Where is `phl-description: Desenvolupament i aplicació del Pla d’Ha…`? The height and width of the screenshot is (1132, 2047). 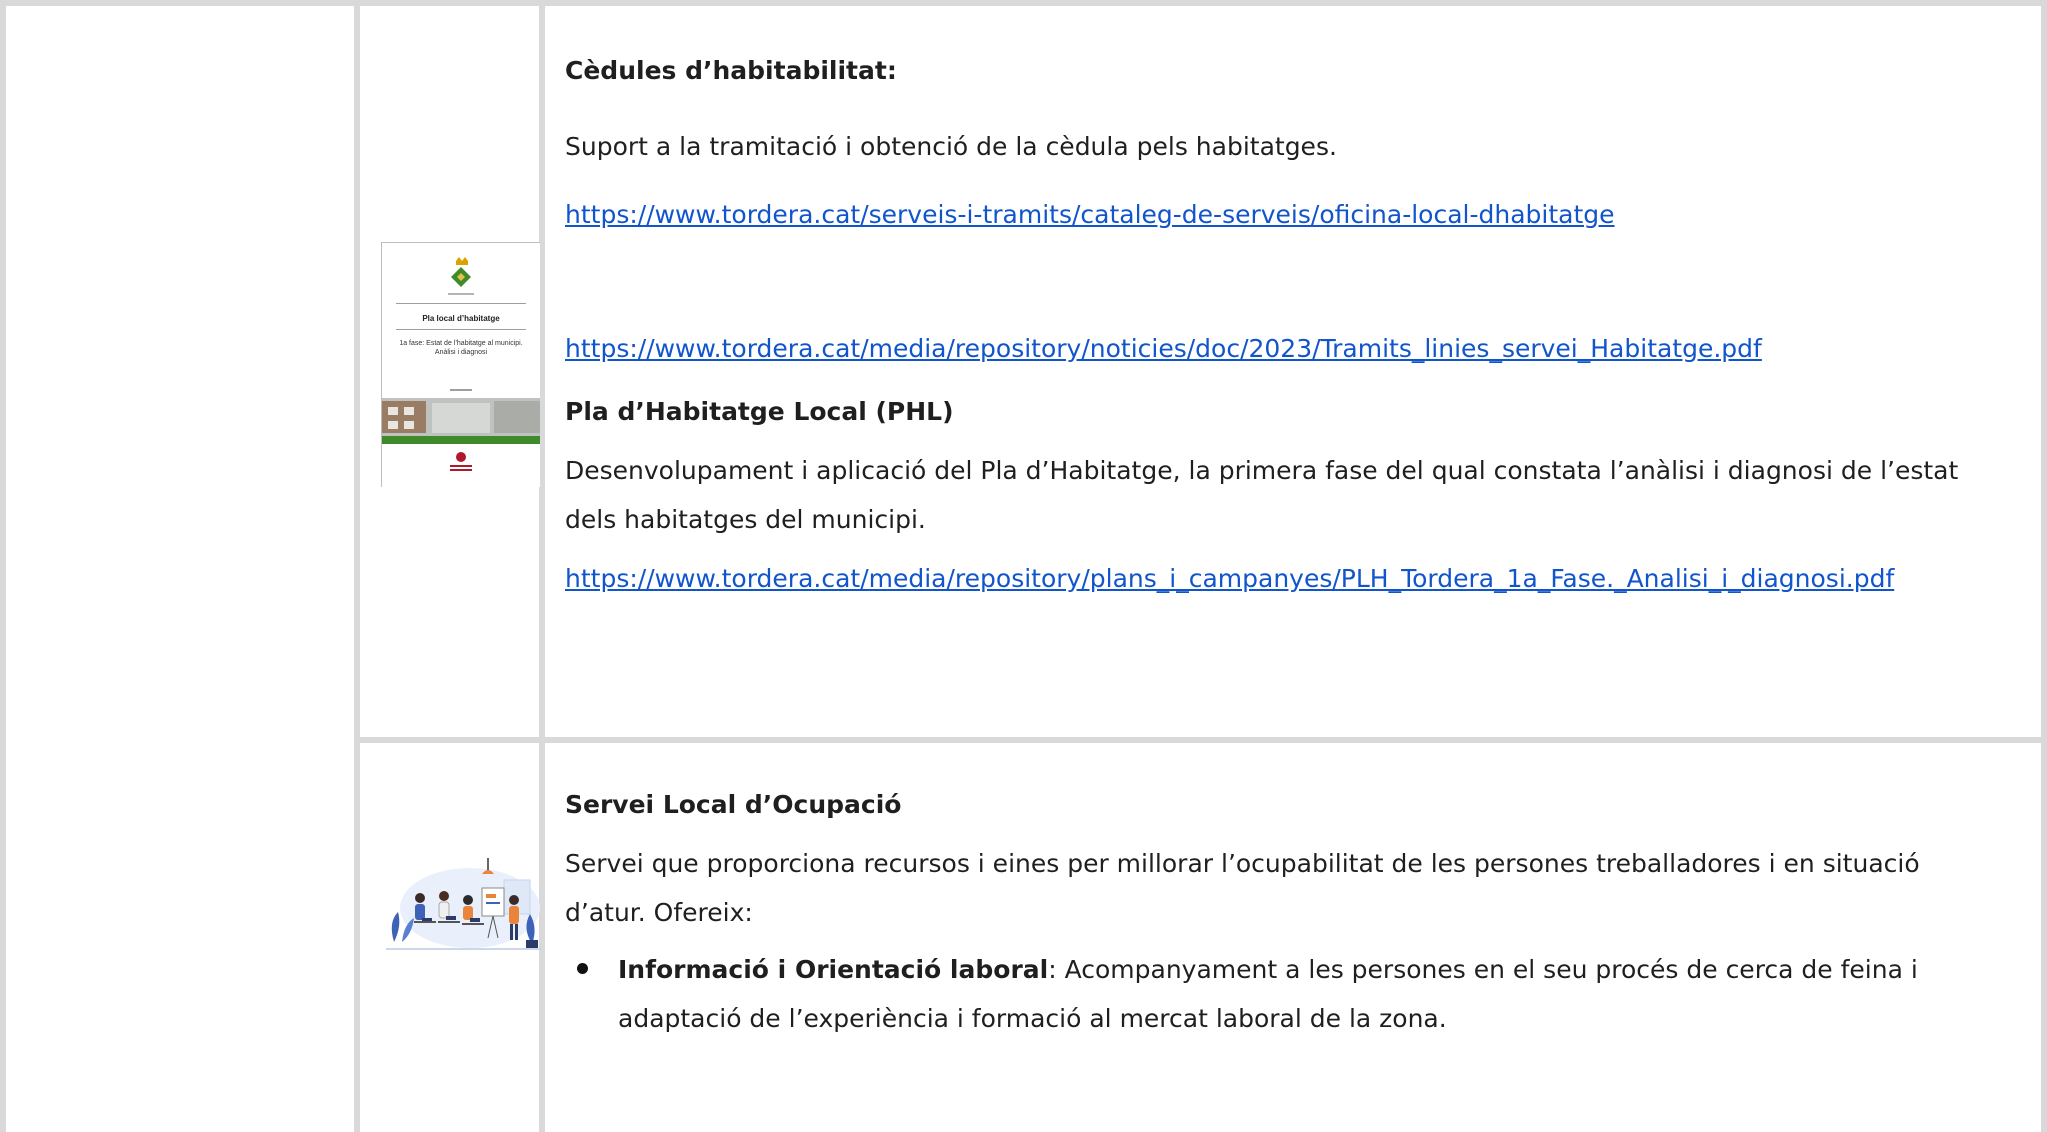 phl-description: Desenvolupament i aplicació del Pla d’Ha… is located at coordinates (1262, 495).